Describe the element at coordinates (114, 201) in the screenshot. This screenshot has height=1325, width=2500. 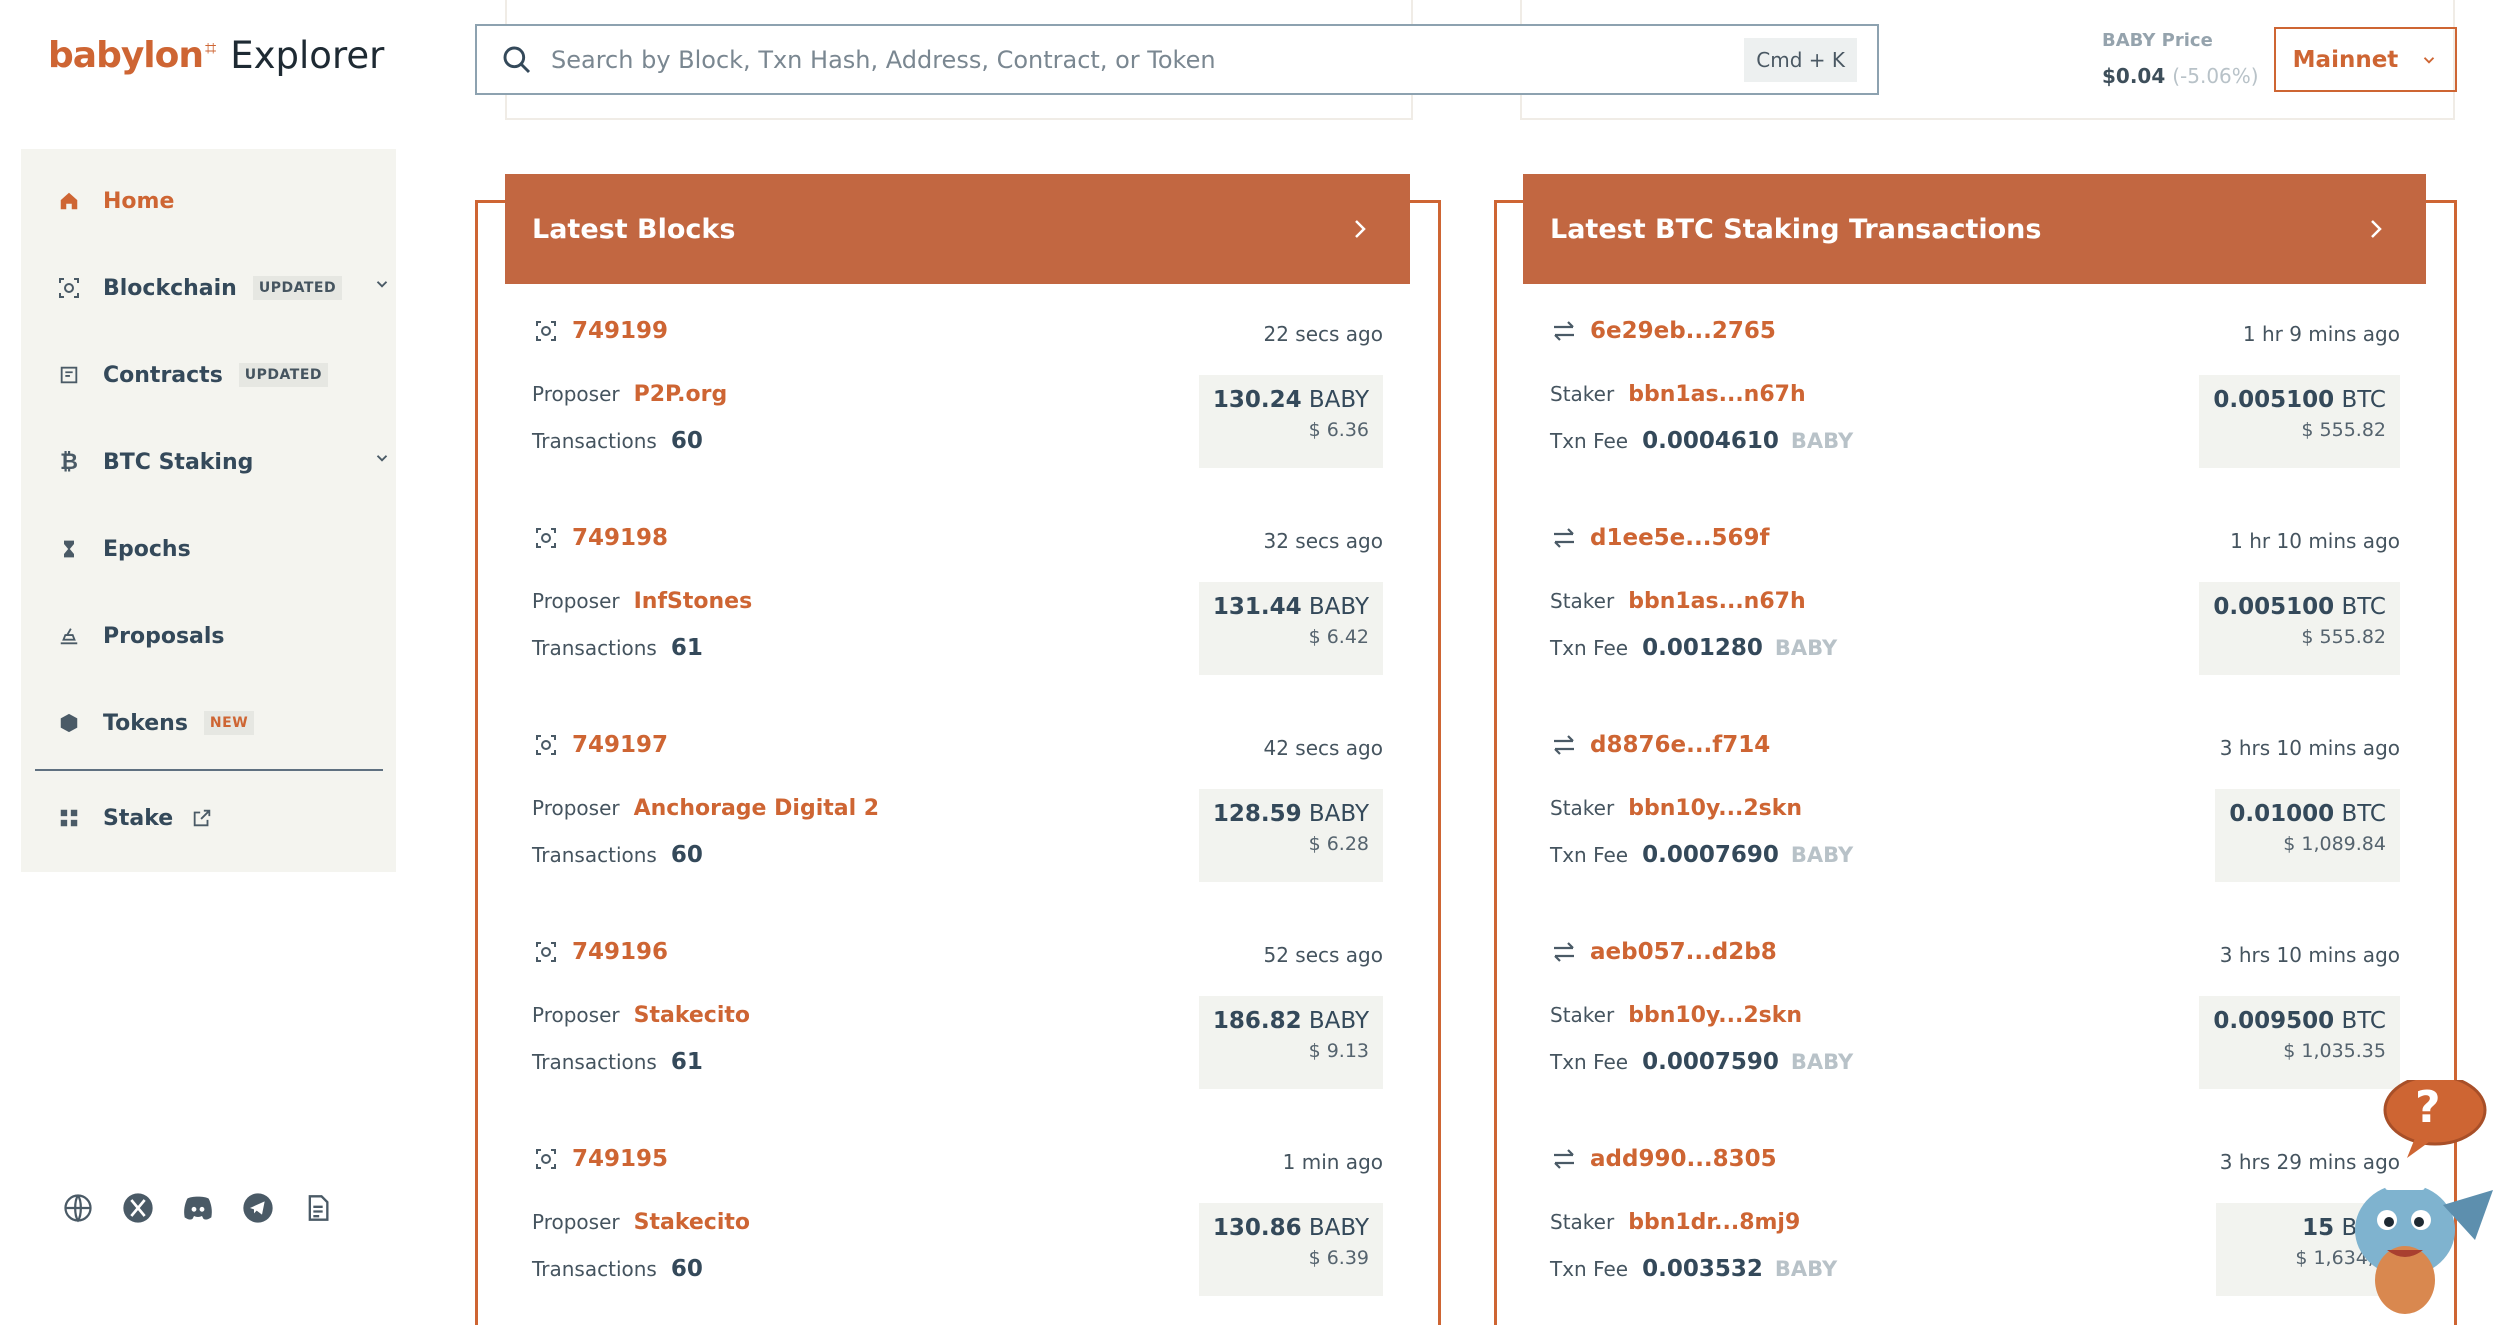
I see `sidebar-item-home: Home` at that location.